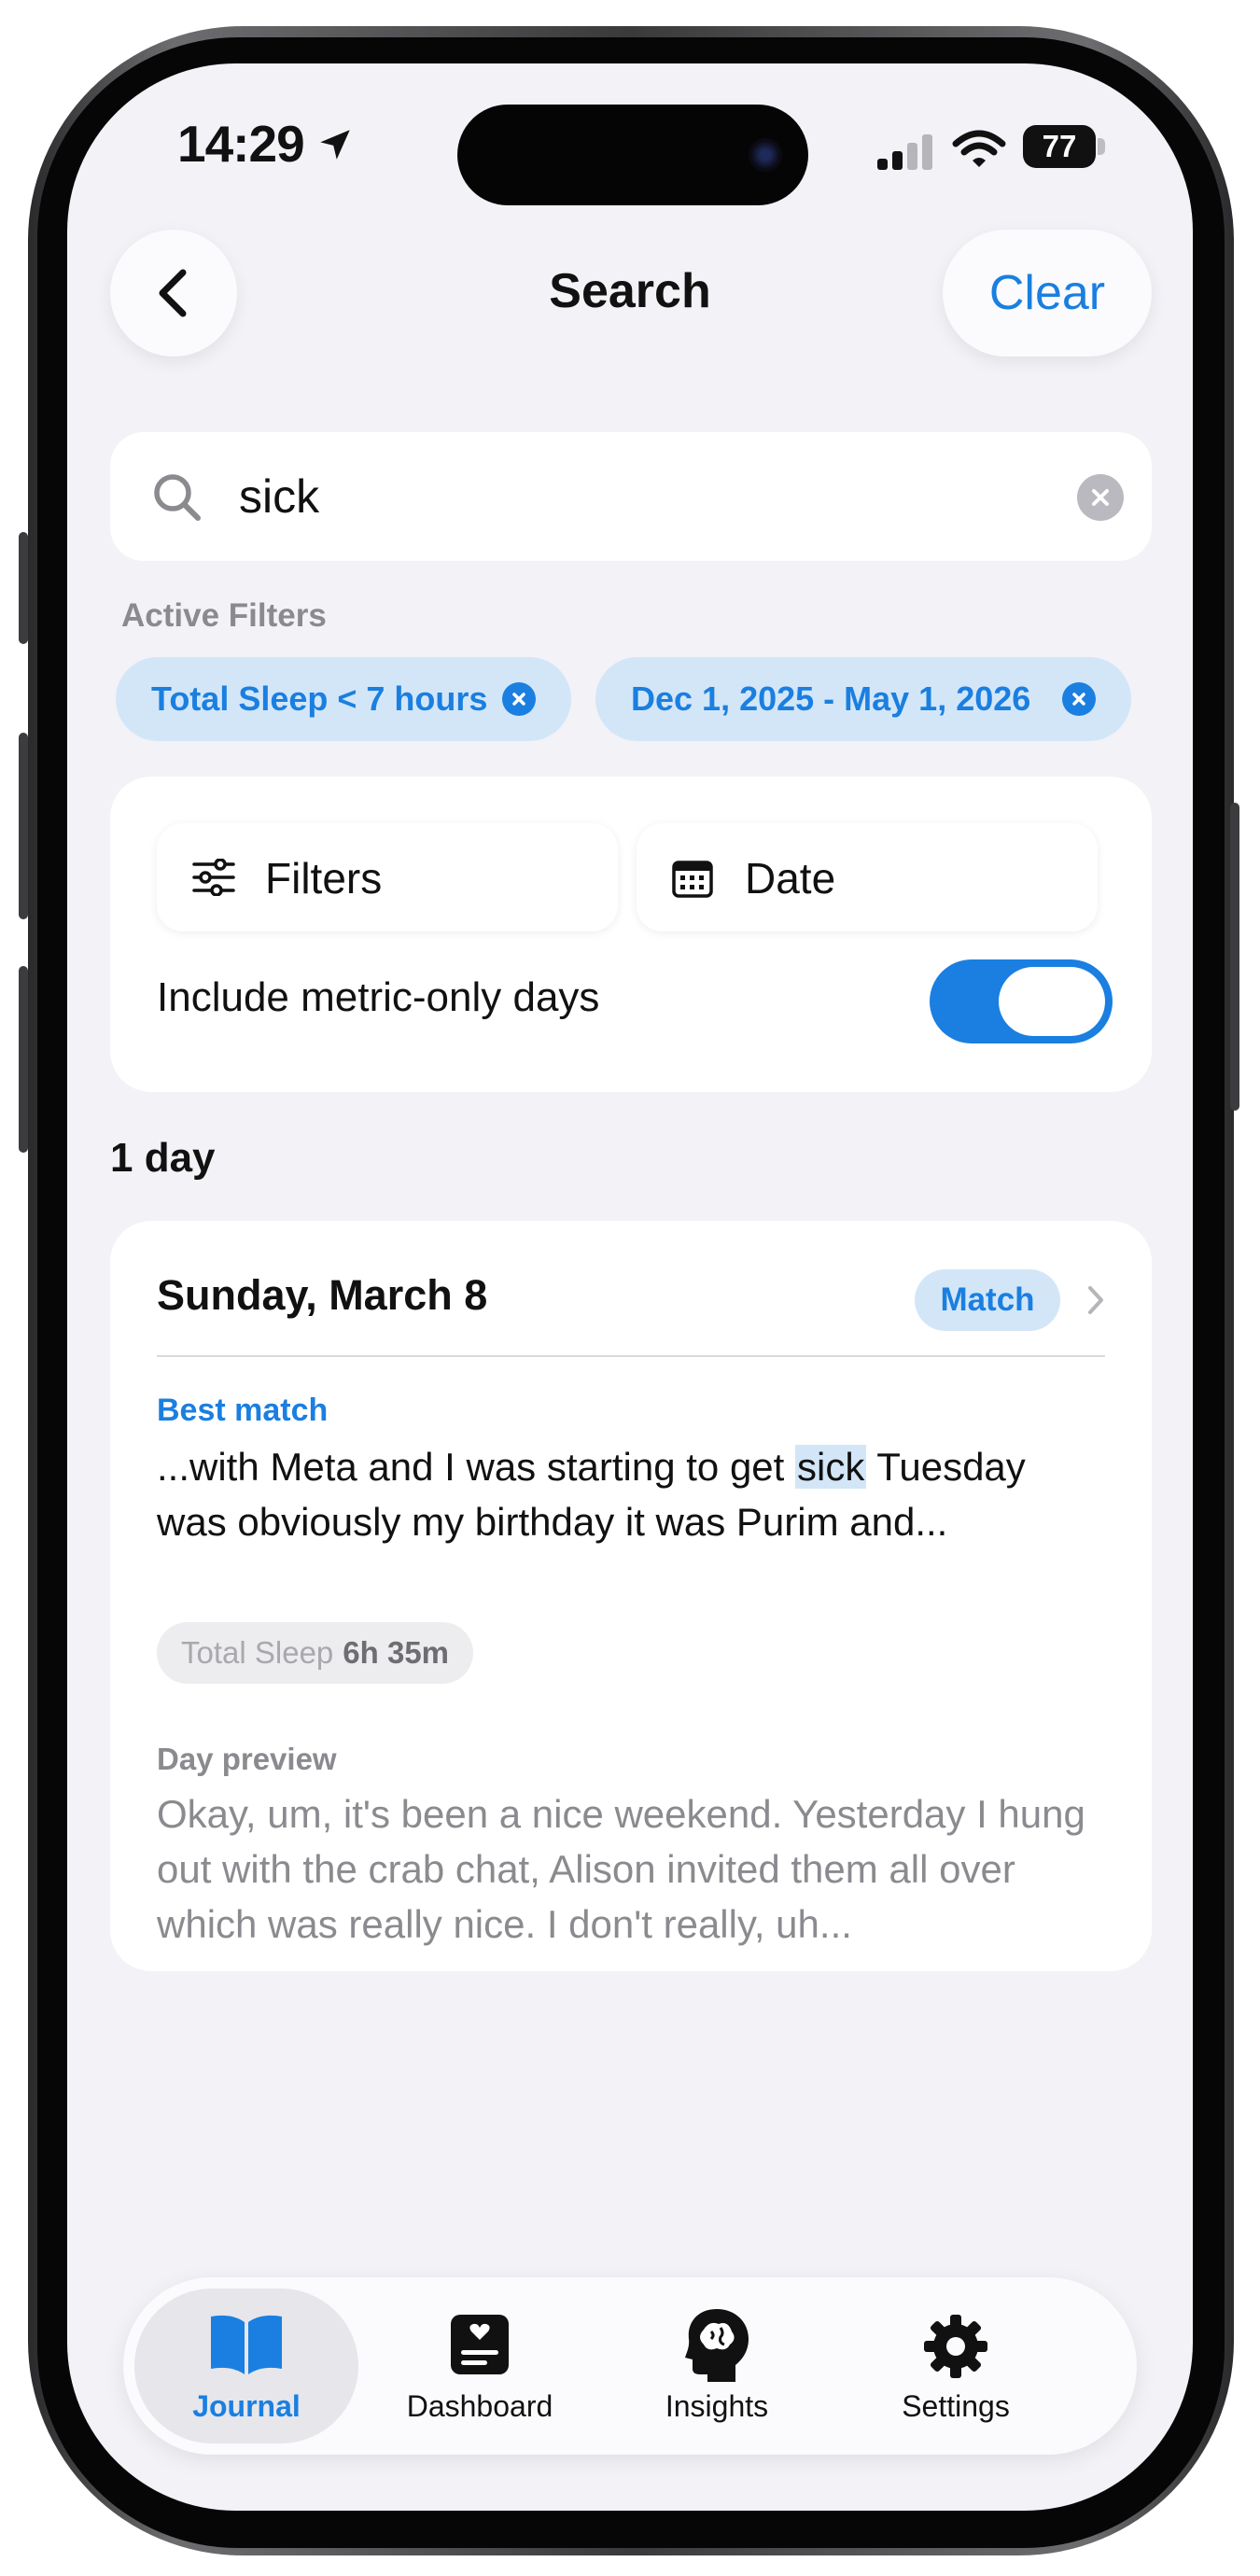  Describe the element at coordinates (257, 1652) in the screenshot. I see `metric-label: Total Sleep` at that location.